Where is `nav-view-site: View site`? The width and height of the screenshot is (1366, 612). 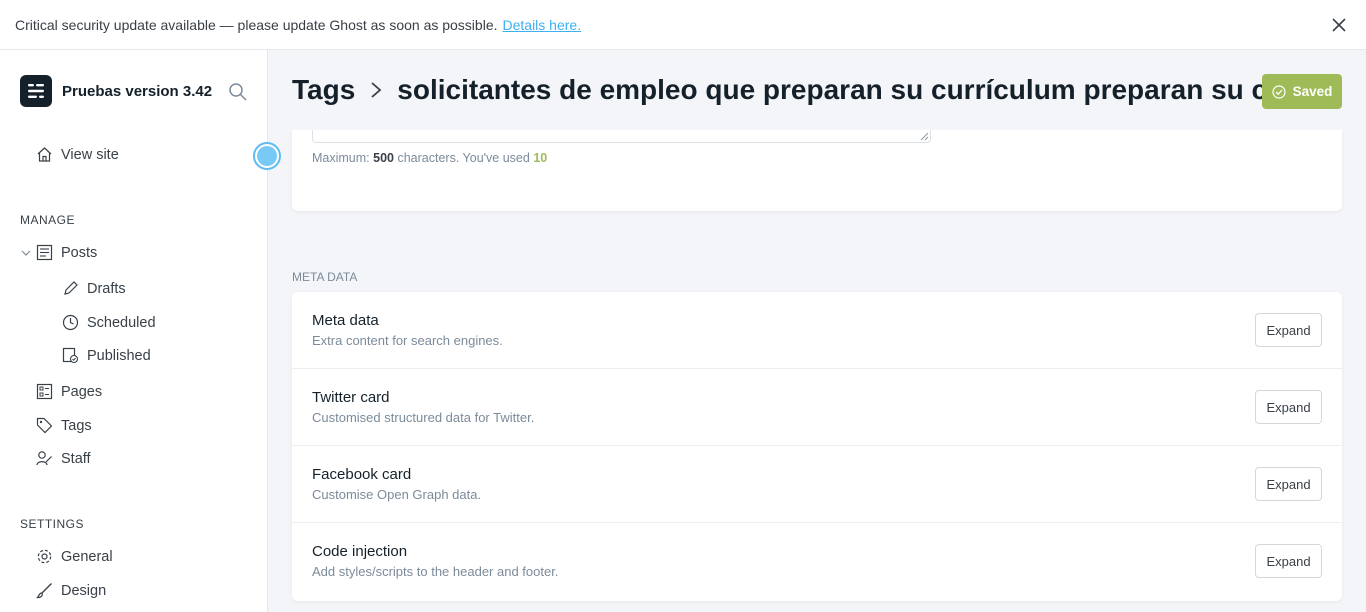 nav-view-site: View site is located at coordinates (77, 154).